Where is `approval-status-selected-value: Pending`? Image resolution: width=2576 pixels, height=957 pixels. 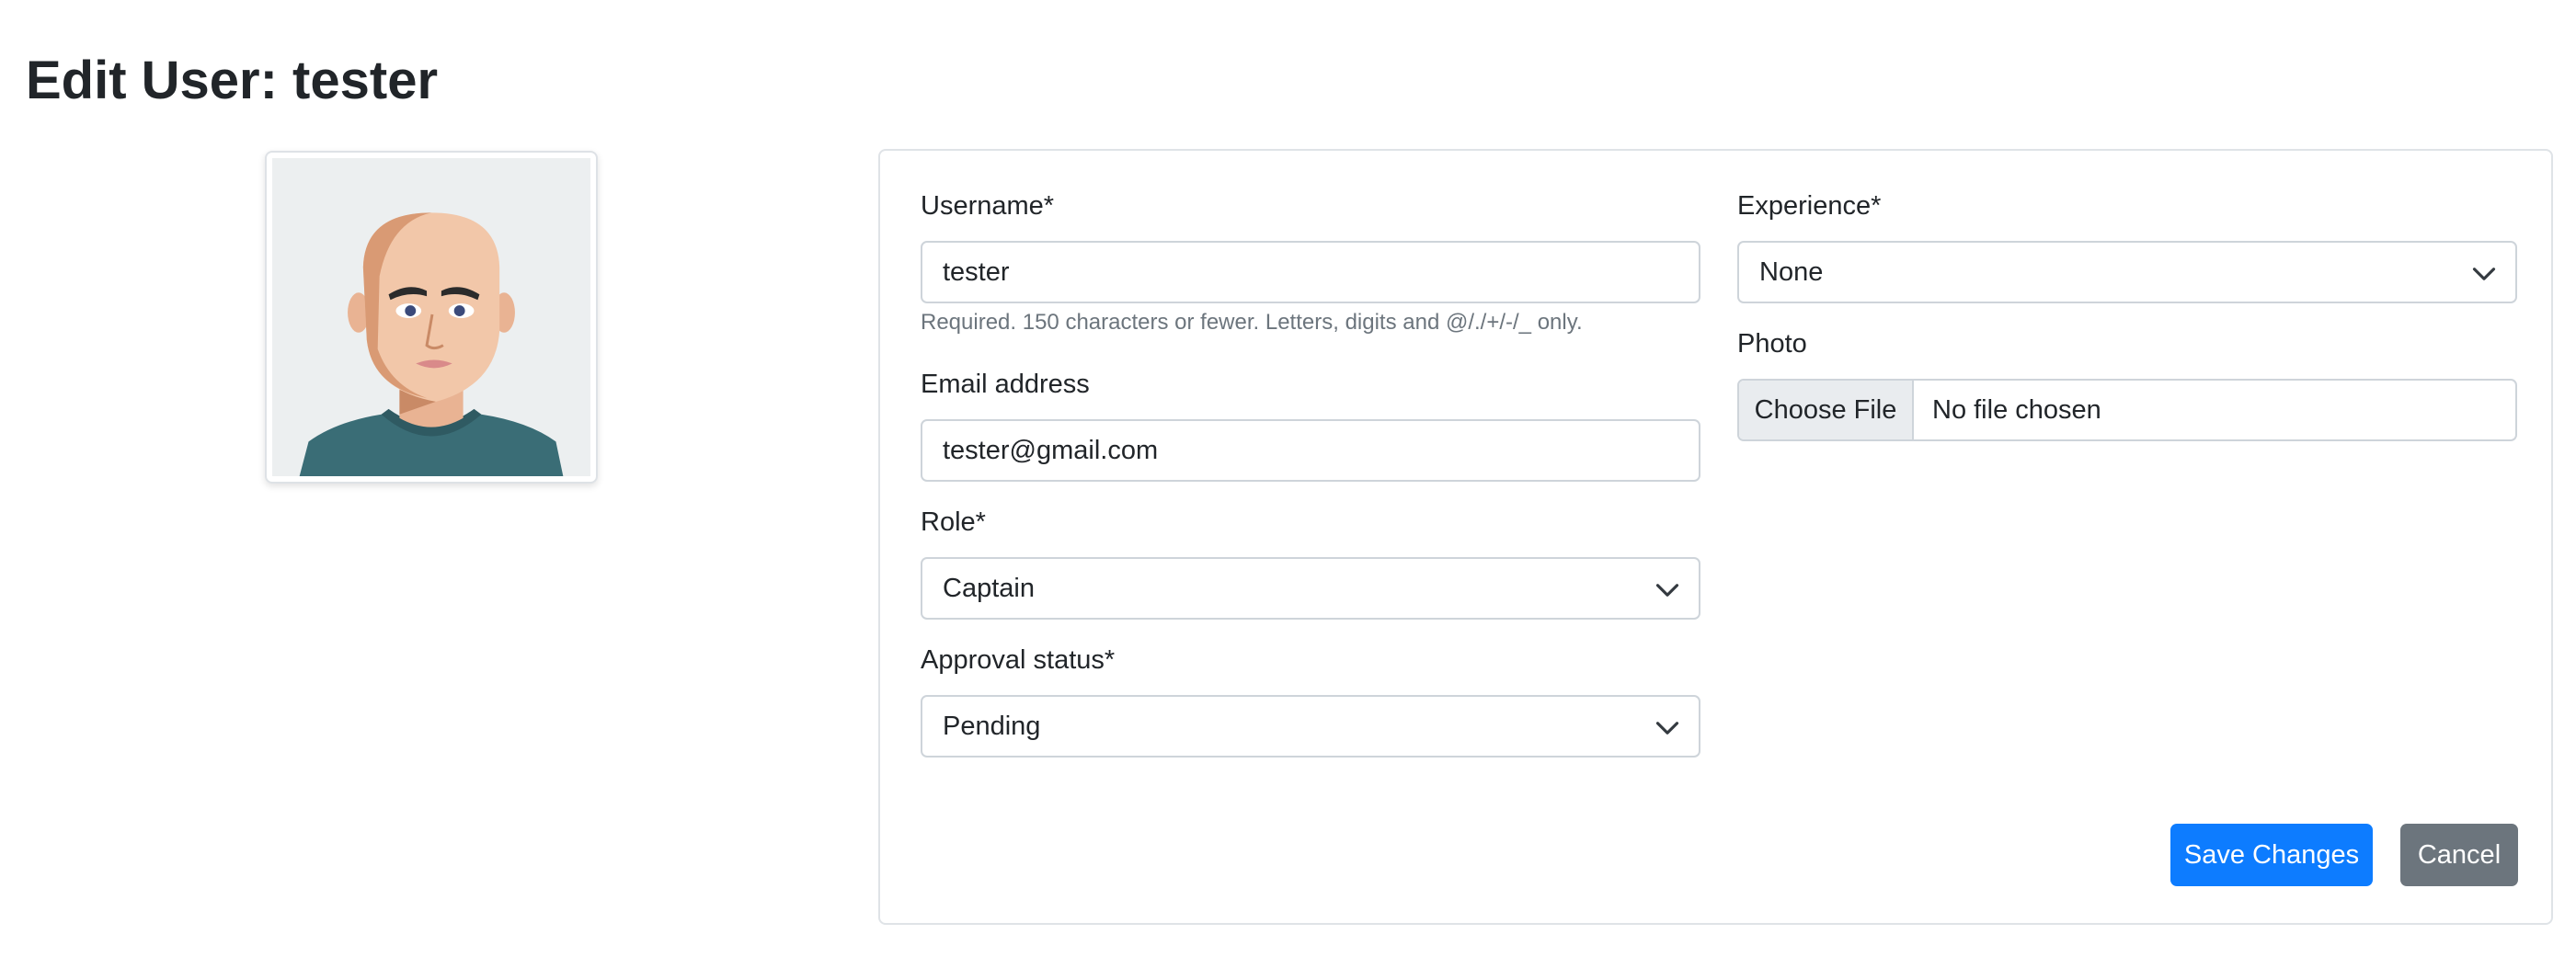
approval-status-selected-value: Pending is located at coordinates (992, 726).